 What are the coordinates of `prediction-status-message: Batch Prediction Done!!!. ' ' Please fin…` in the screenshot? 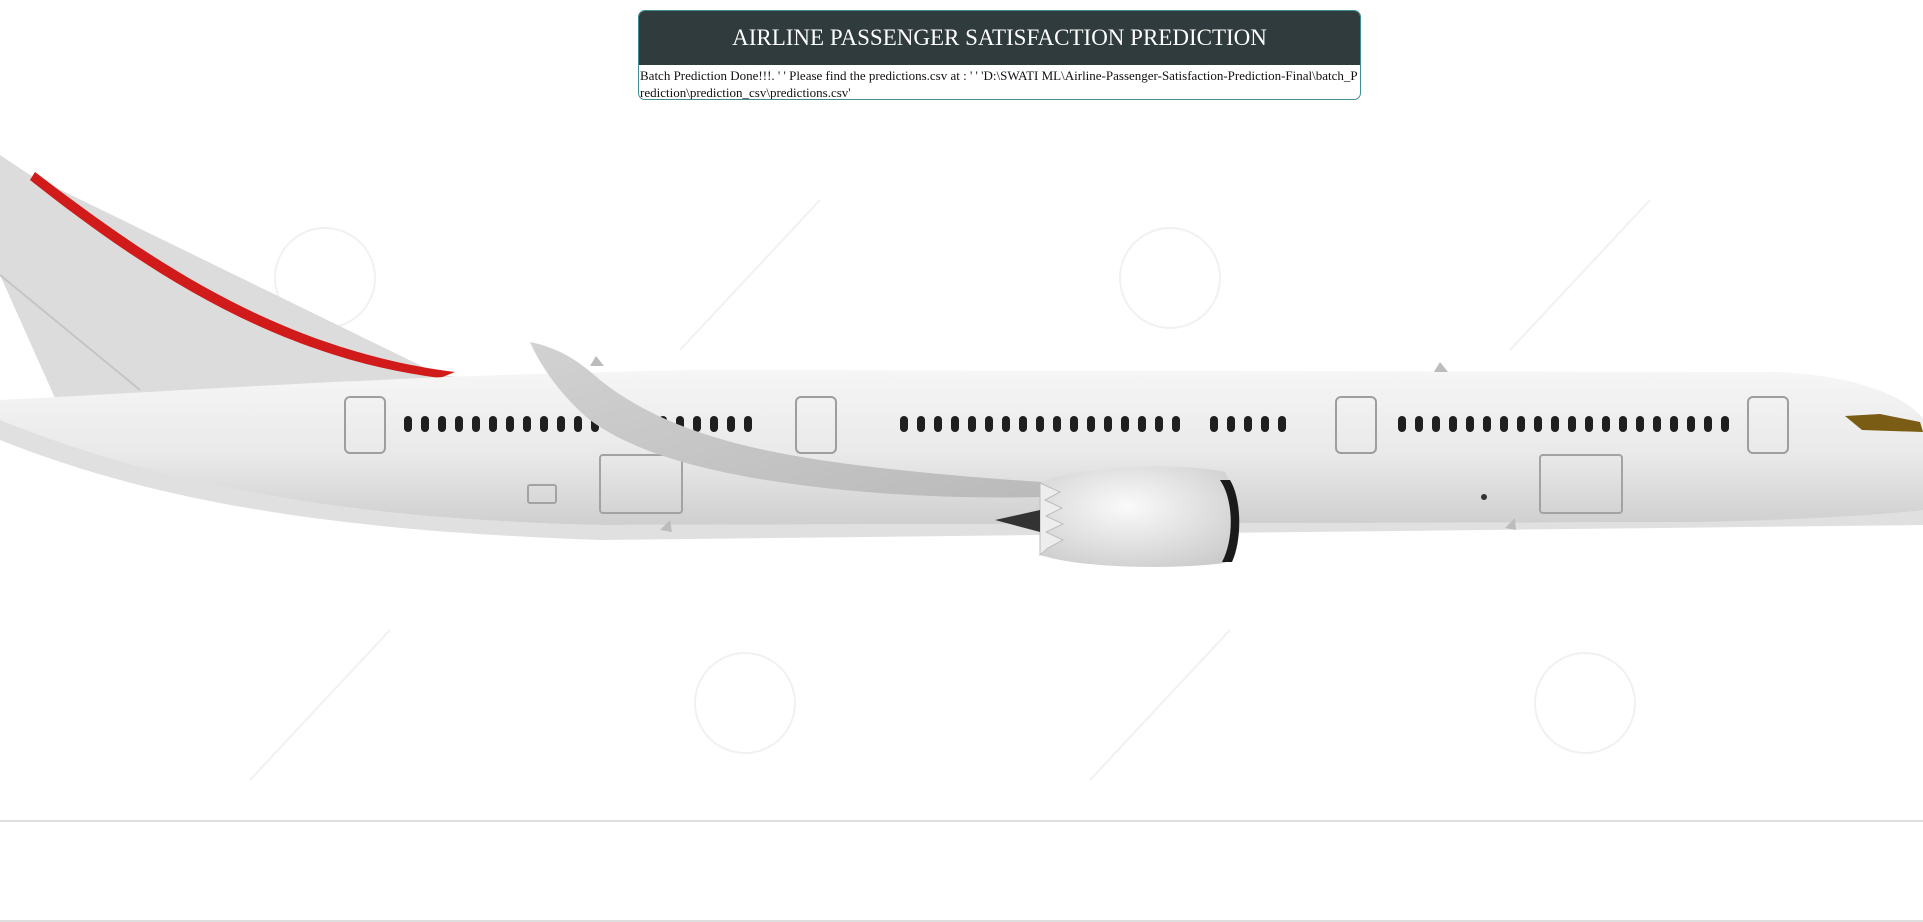 It's located at (999, 84).